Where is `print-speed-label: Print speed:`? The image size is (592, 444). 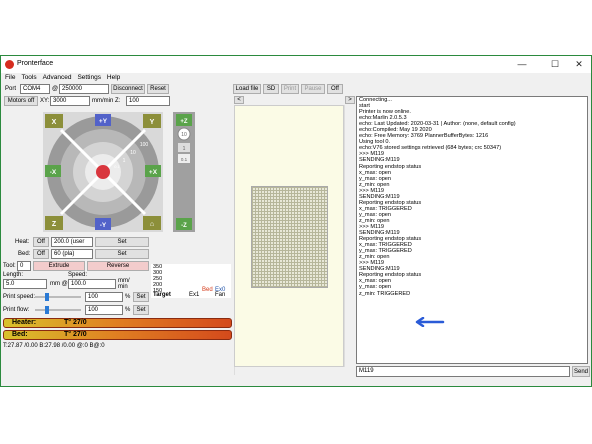
print-speed-label: Print speed: is located at coordinates (19, 297).